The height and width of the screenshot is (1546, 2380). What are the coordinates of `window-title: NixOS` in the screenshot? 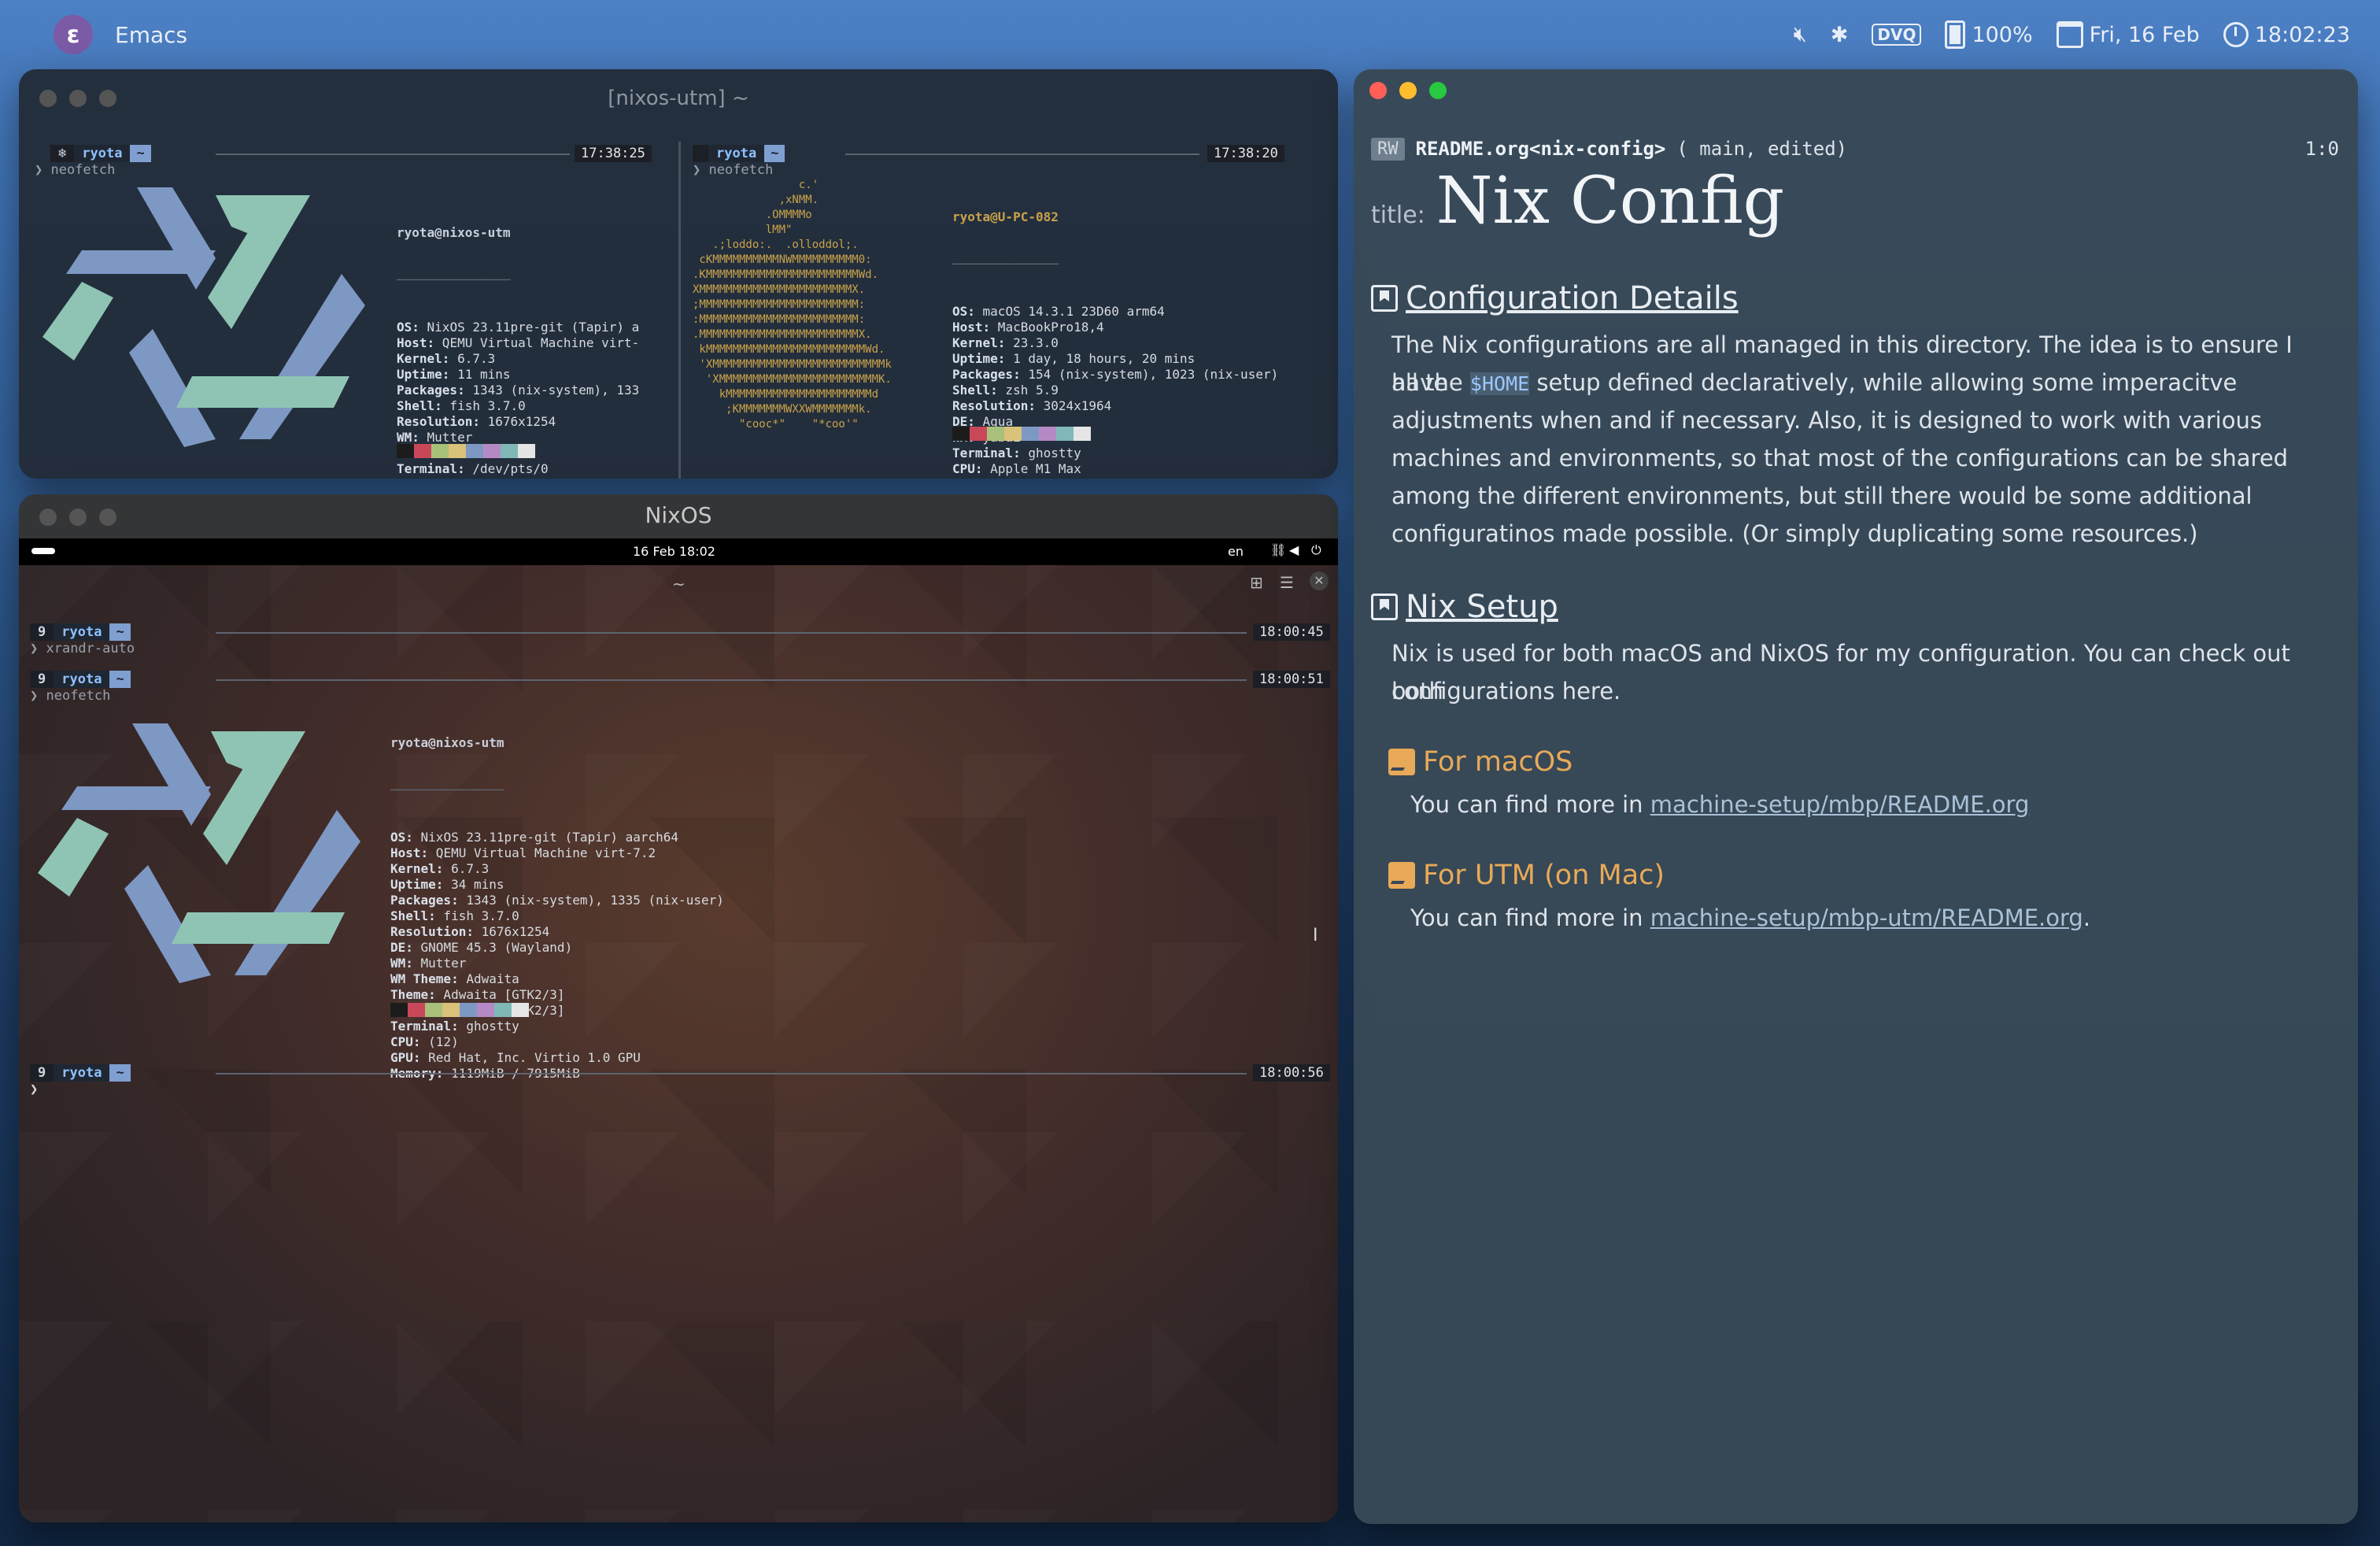 It's located at (678, 515).